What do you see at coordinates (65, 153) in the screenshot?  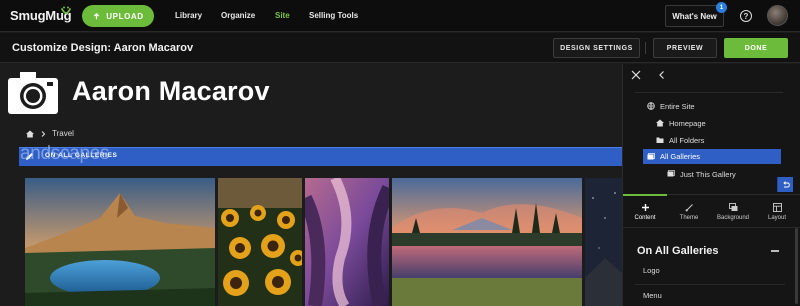 I see `gallery-title-ghost: andscapes` at bounding box center [65, 153].